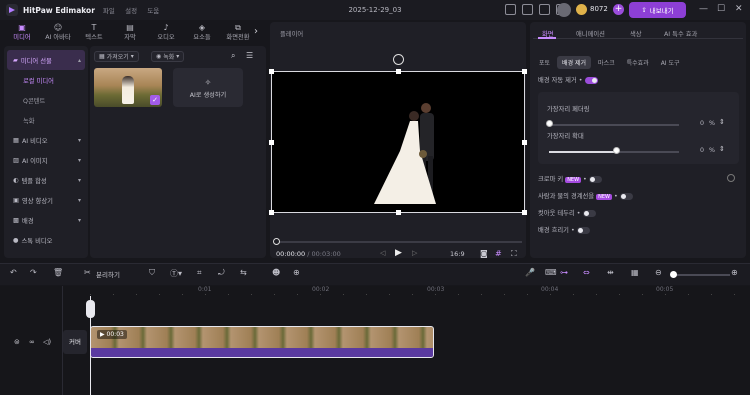 The width and height of the screenshot is (750, 395). What do you see at coordinates (414, 253) in the screenshot?
I see `next-frame-icon: ▷` at bounding box center [414, 253].